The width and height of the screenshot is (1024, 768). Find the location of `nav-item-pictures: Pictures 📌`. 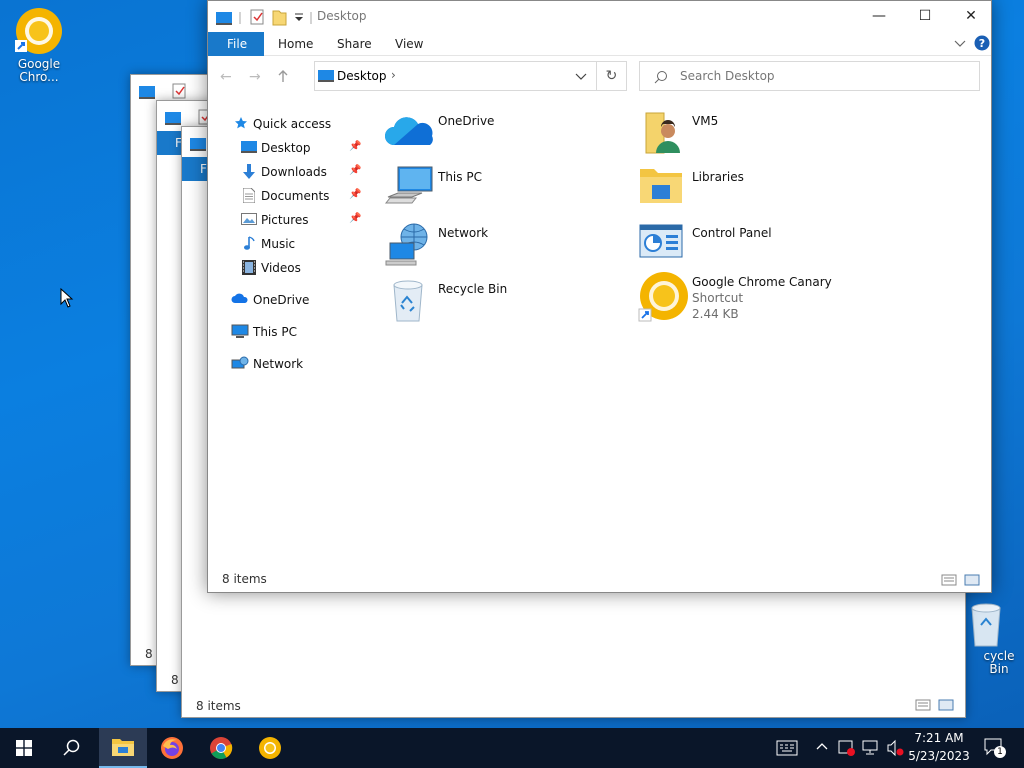

nav-item-pictures: Pictures 📌 is located at coordinates (288, 220).